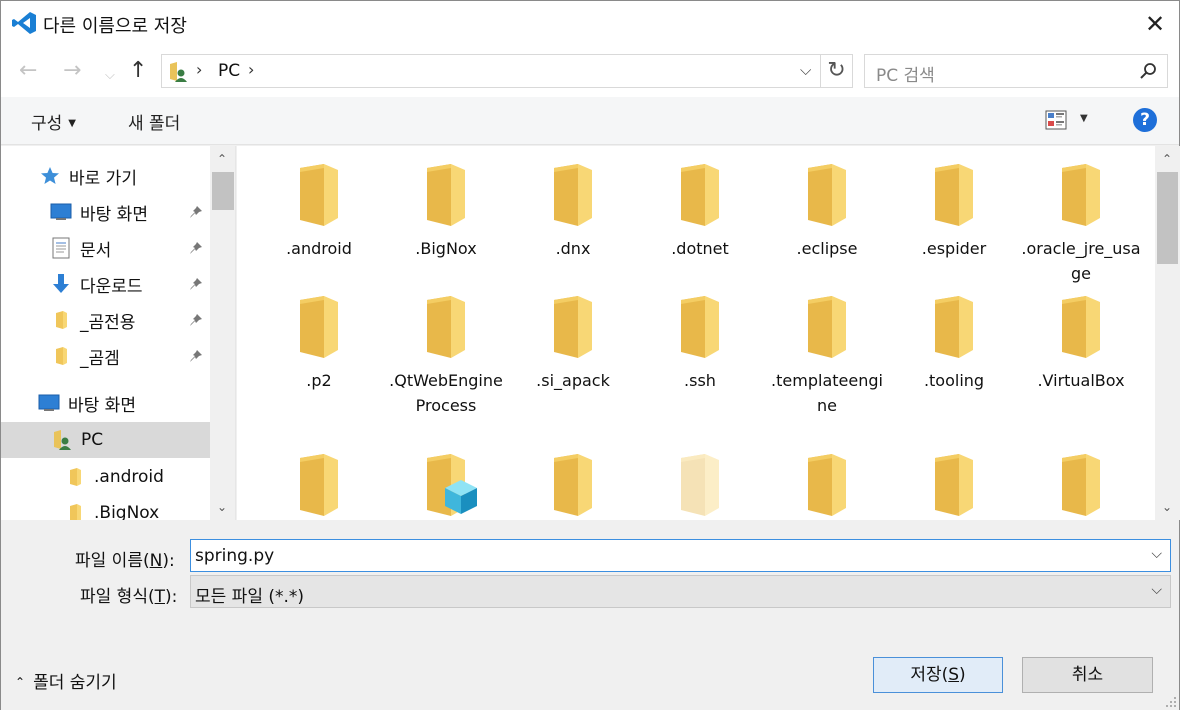 The image size is (1180, 710). Describe the element at coordinates (573, 342) in the screenshot. I see `file-item: .si_apack` at that location.